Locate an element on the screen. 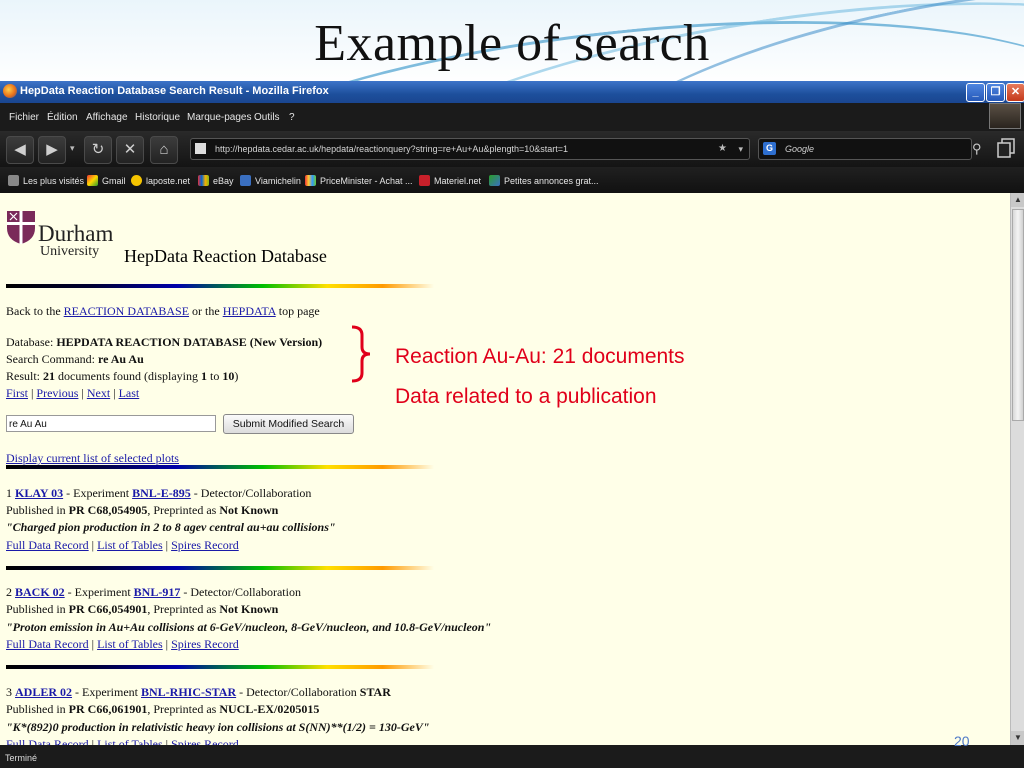  result-key-link: KLAY 03 is located at coordinates (39, 493).